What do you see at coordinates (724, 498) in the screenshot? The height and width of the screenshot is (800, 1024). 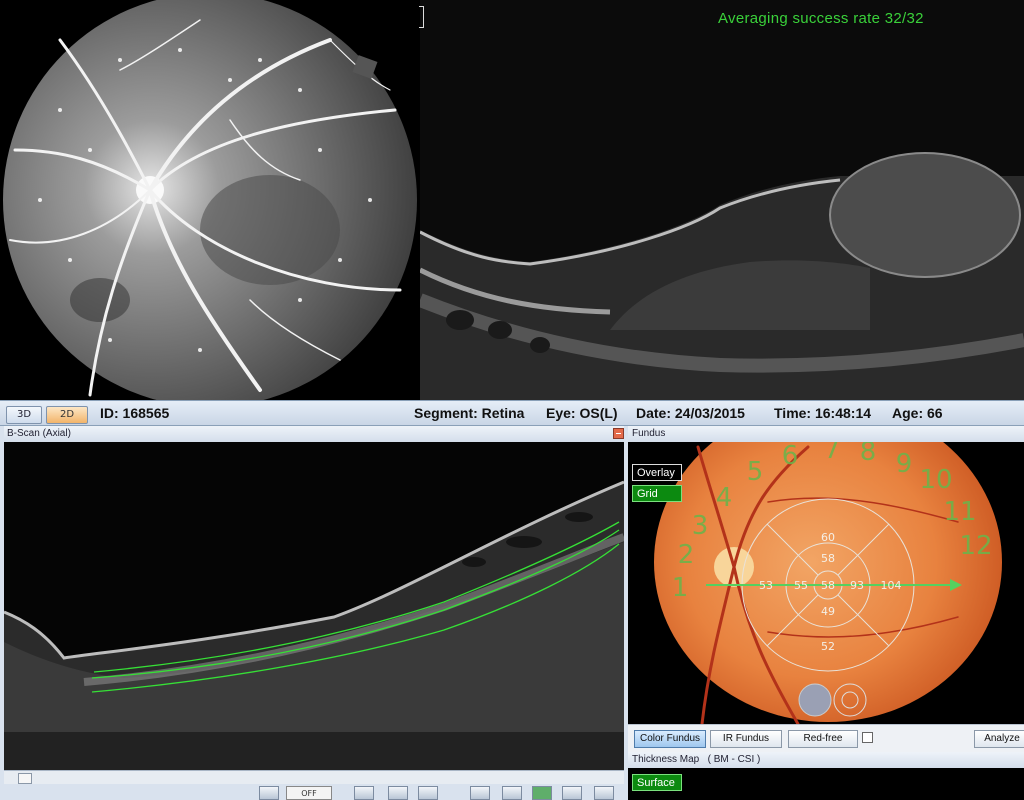 I see `clock-number-4: 4` at bounding box center [724, 498].